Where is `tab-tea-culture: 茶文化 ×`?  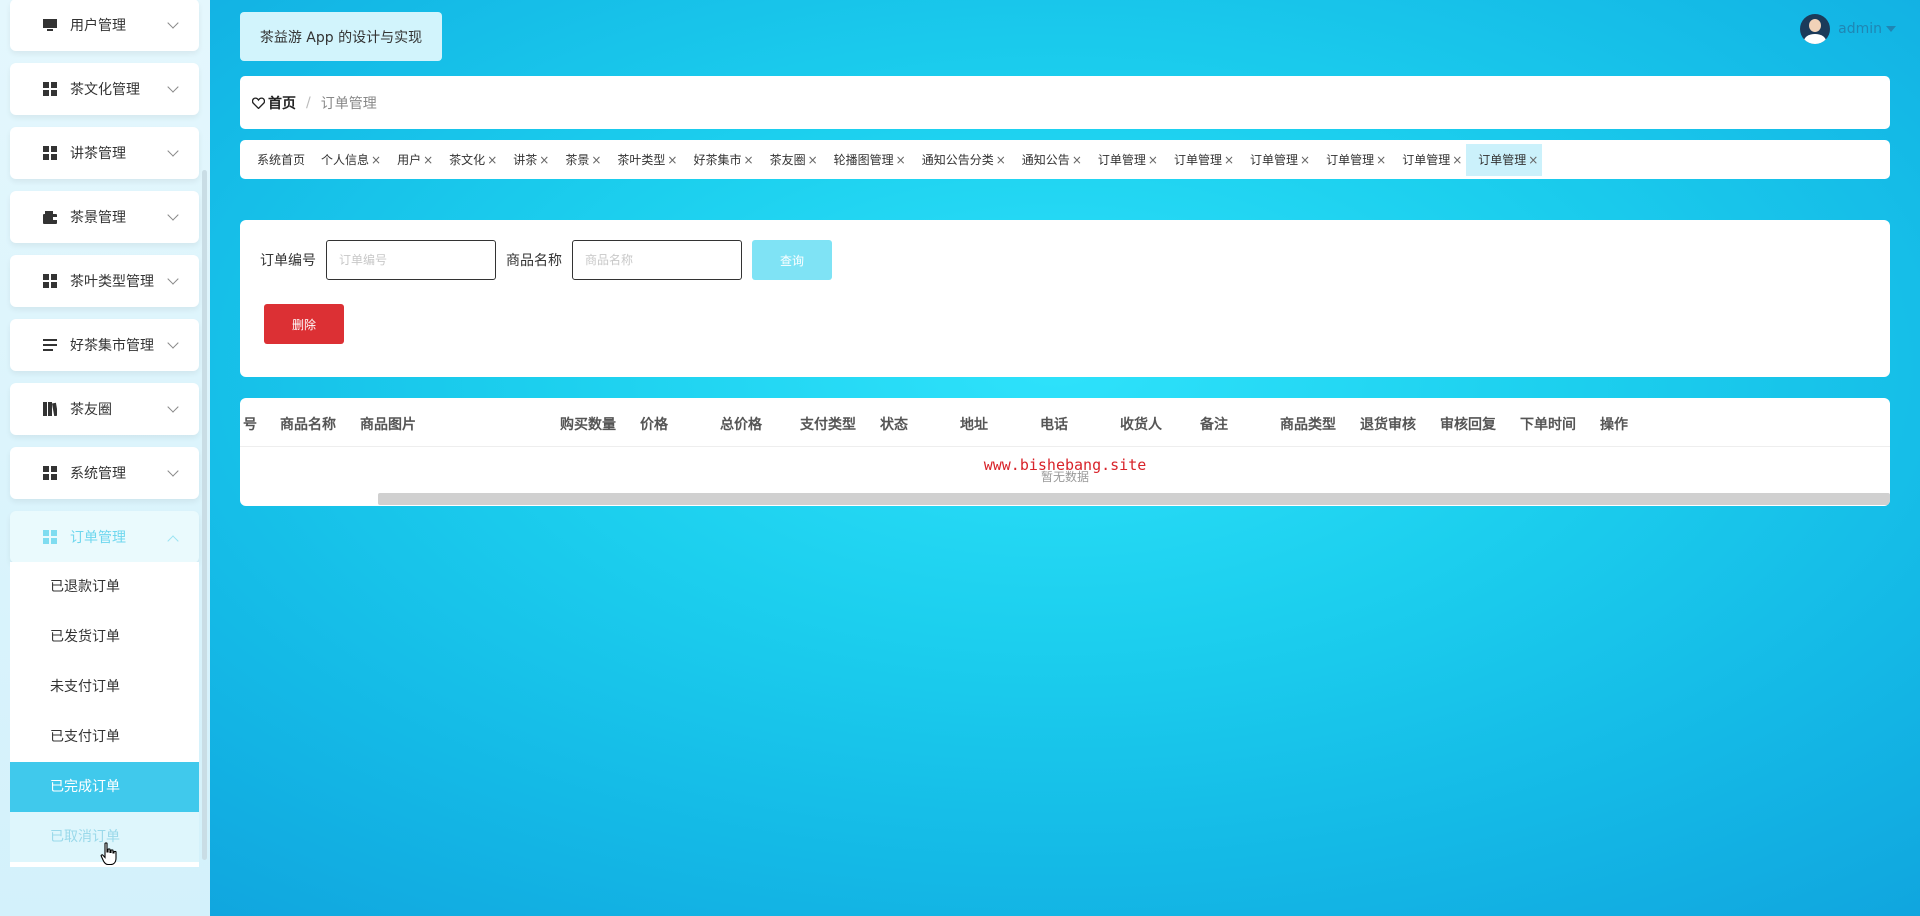 tab-tea-culture: 茶文化 × is located at coordinates (469, 160).